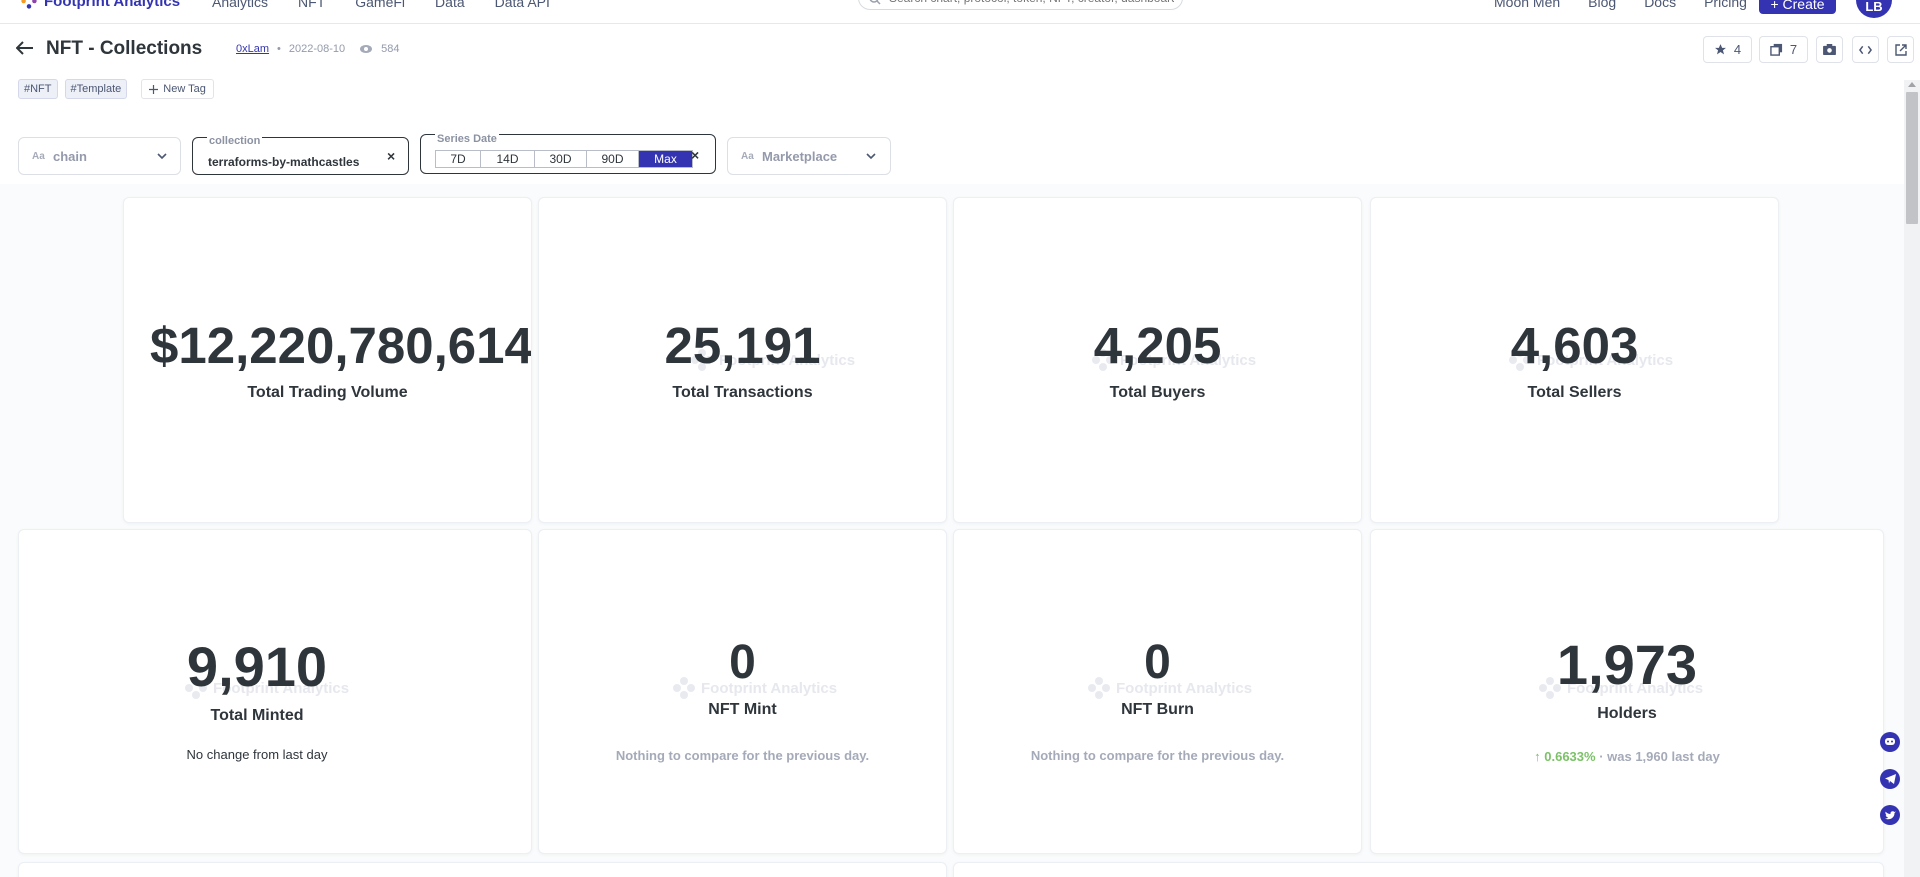  I want to click on card-total-sellers: Footprint Analytics 4,603 Total Sellers, so click(1574, 360).